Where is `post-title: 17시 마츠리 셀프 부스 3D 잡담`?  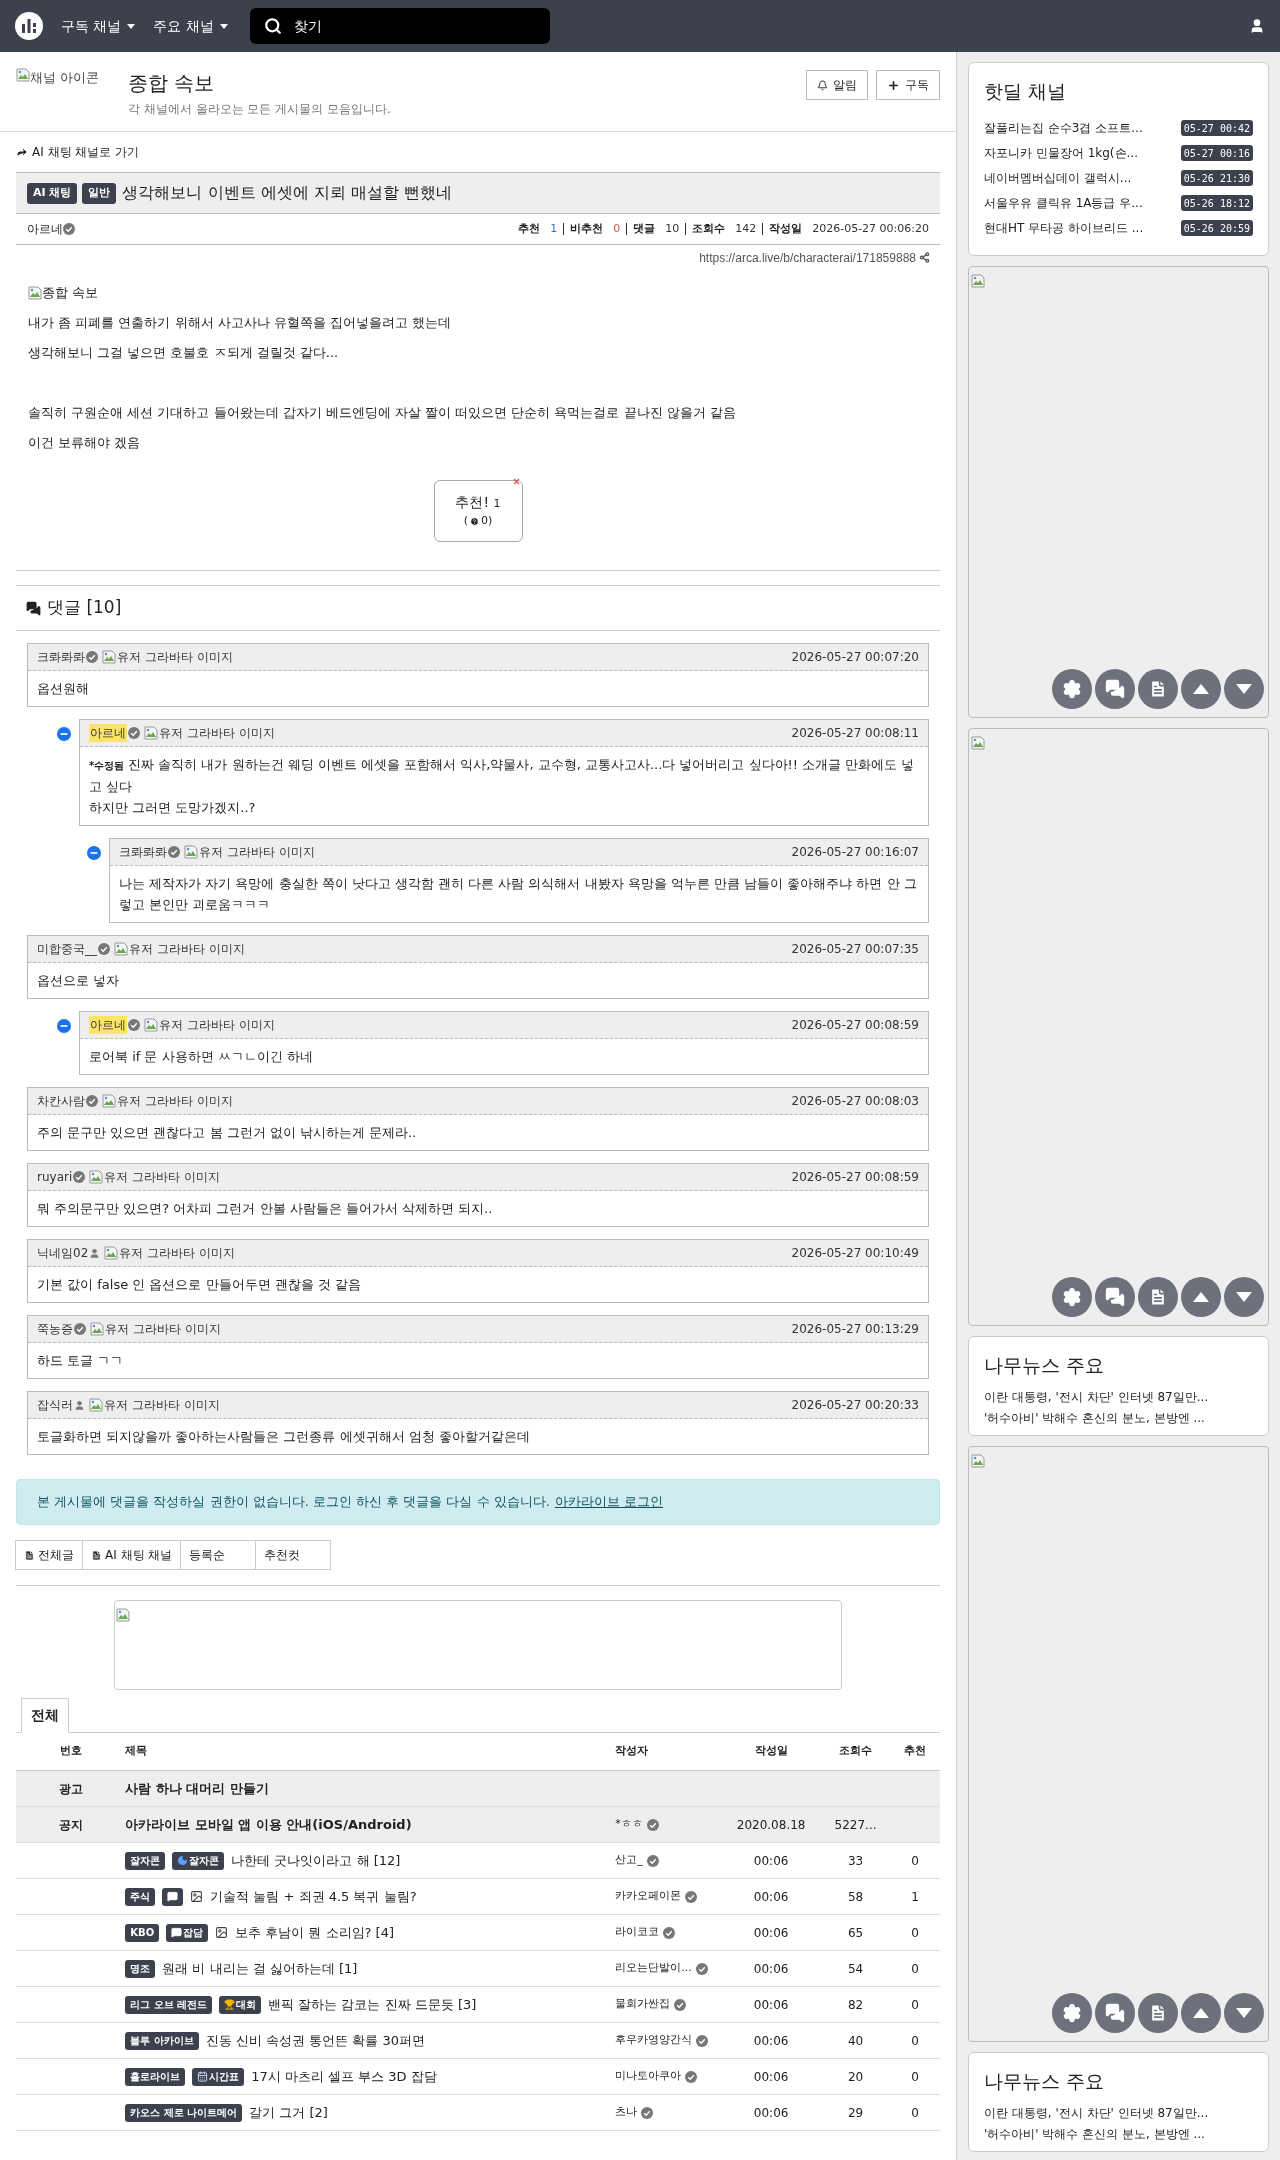 post-title: 17시 마츠리 셀프 부스 3D 잡담 is located at coordinates (344, 2076).